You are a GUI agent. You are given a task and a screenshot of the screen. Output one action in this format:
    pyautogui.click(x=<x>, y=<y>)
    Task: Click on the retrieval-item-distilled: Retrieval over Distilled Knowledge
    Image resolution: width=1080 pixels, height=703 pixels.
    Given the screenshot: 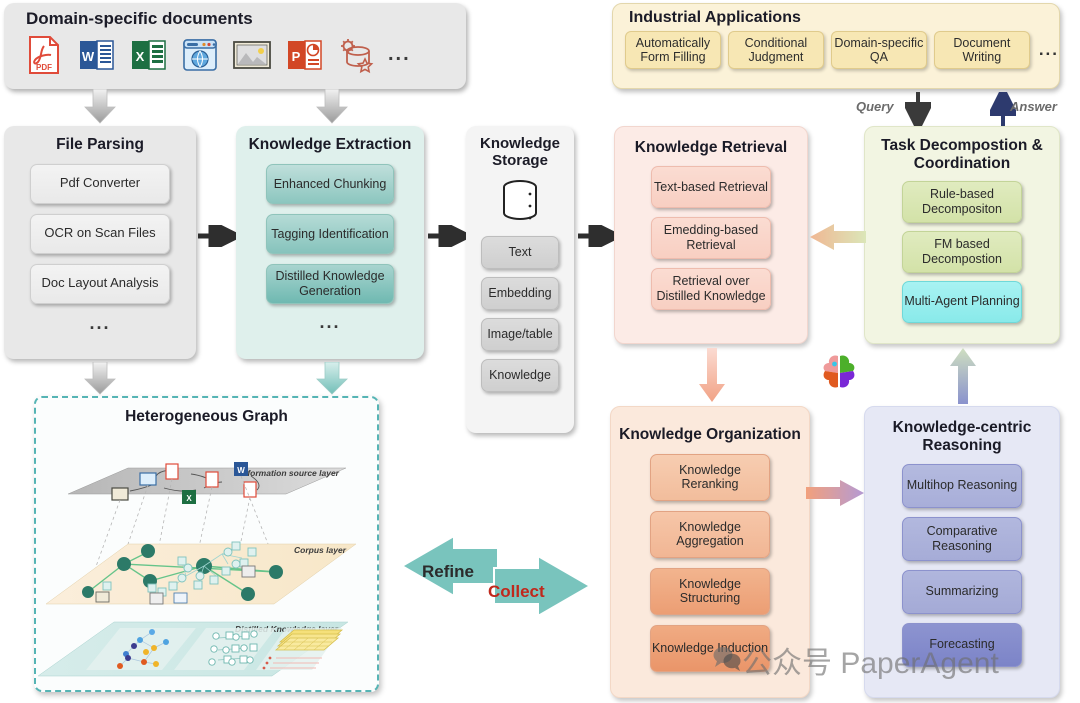 What is the action you would take?
    pyautogui.click(x=711, y=288)
    